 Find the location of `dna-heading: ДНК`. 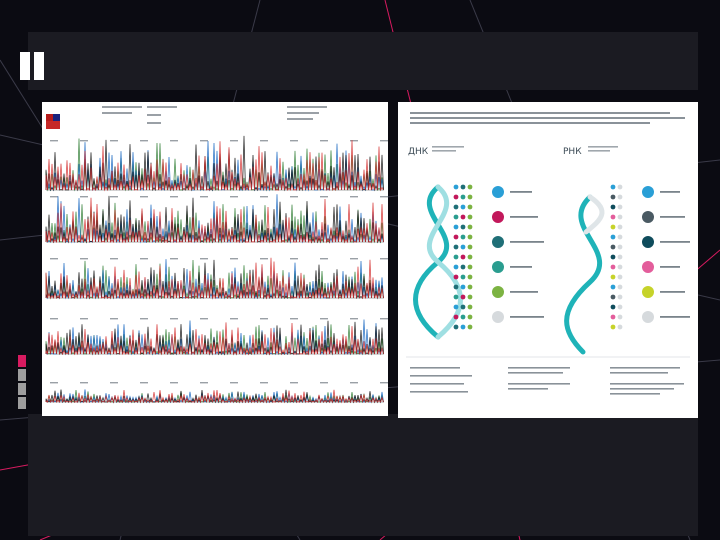

dna-heading: ДНК is located at coordinates (418, 152).